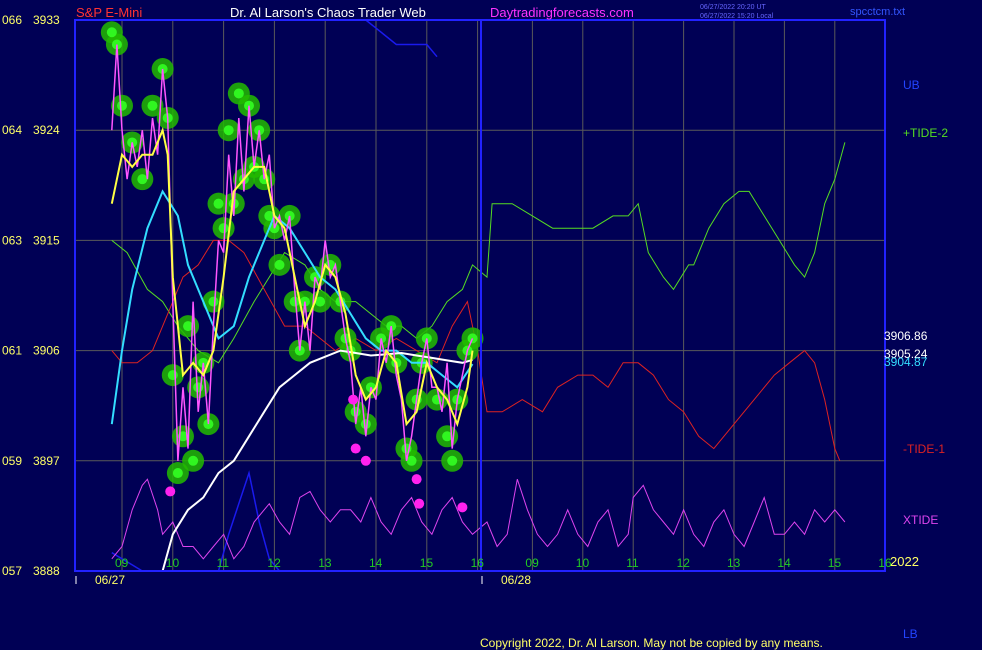 The width and height of the screenshot is (982, 650). Describe the element at coordinates (583, 563) in the screenshot. I see `x-tick-label-day2: 10` at that location.